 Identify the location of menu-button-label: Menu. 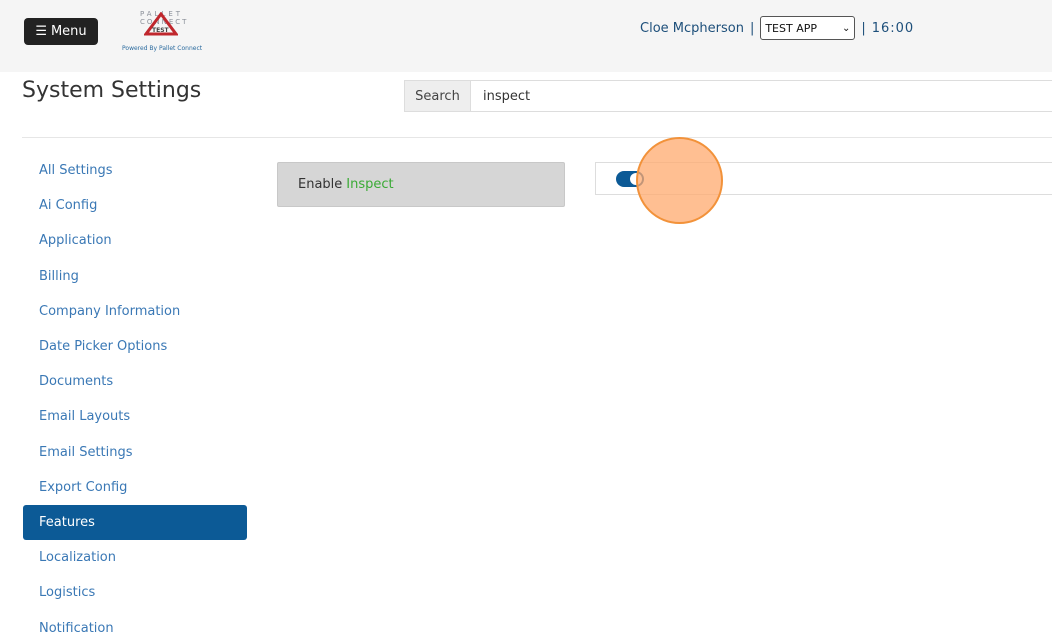
(68, 31).